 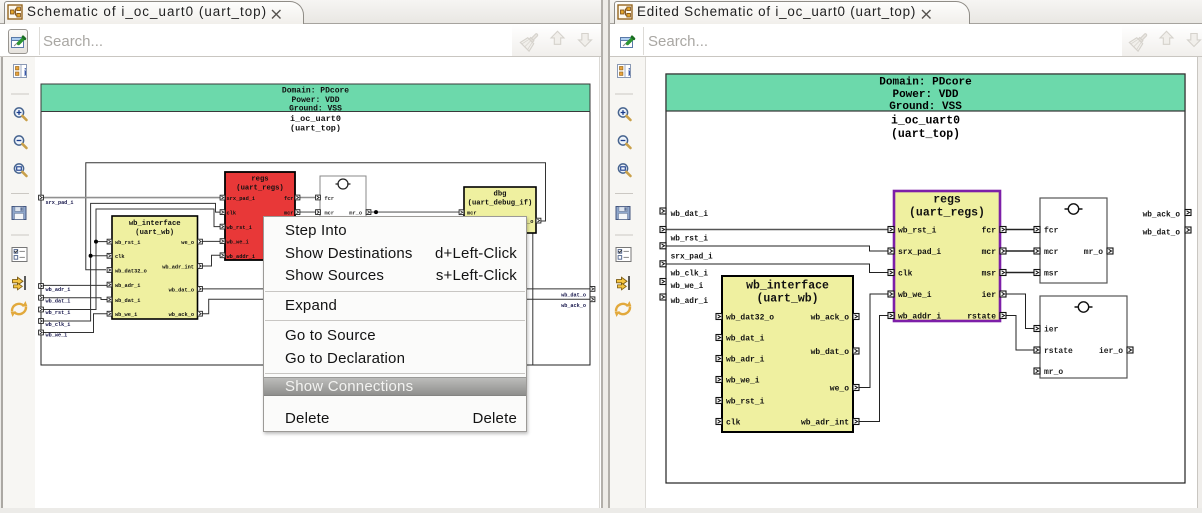 What do you see at coordinates (925, 95) in the screenshot?
I see `svg-text: Power: VDD` at bounding box center [925, 95].